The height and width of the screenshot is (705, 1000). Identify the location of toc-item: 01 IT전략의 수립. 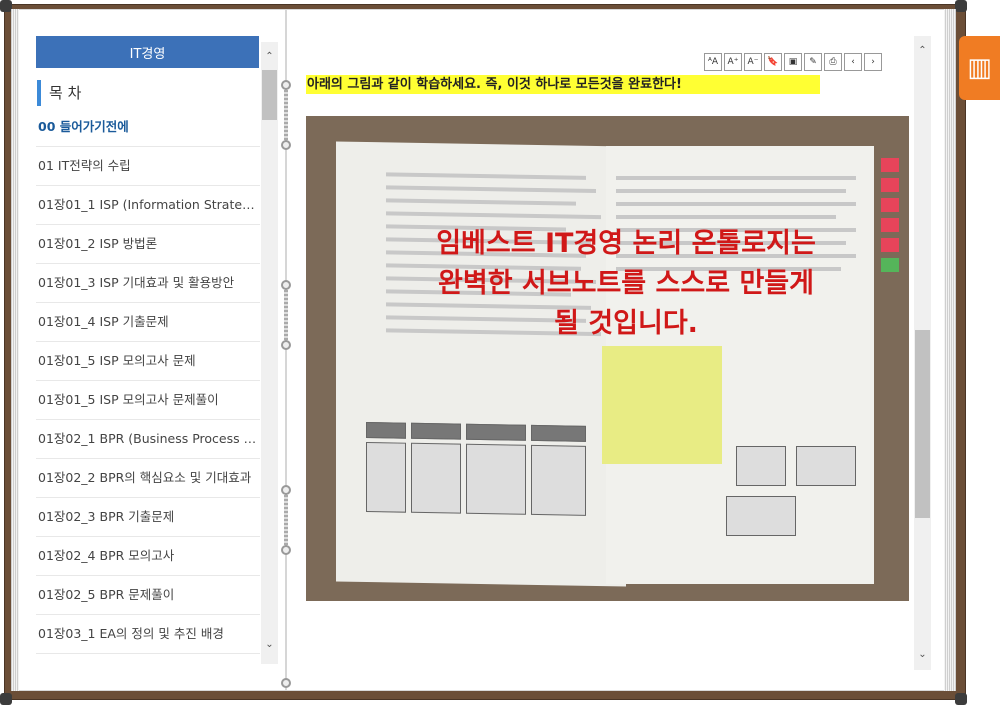
(148, 166).